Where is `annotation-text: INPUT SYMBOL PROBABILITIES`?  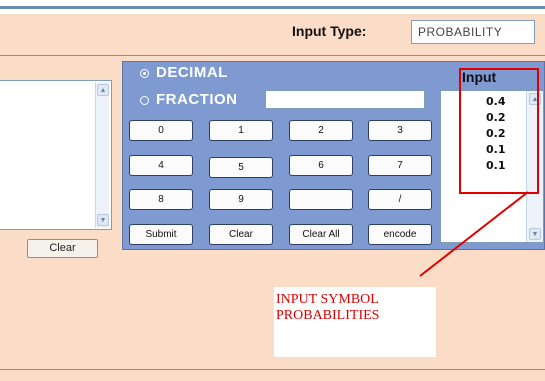 annotation-text: INPUT SYMBOL PROBABILITIES is located at coordinates (327, 308).